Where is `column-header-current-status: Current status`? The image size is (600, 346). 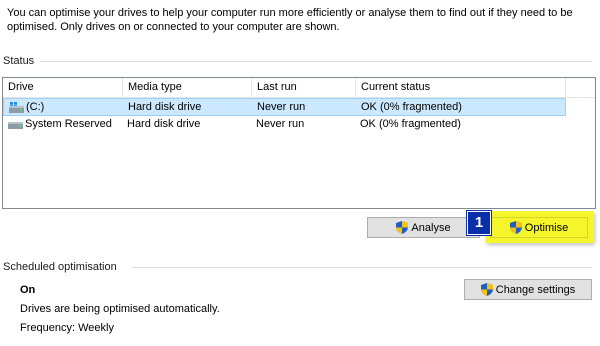
column-header-current-status: Current status is located at coordinates (461, 87).